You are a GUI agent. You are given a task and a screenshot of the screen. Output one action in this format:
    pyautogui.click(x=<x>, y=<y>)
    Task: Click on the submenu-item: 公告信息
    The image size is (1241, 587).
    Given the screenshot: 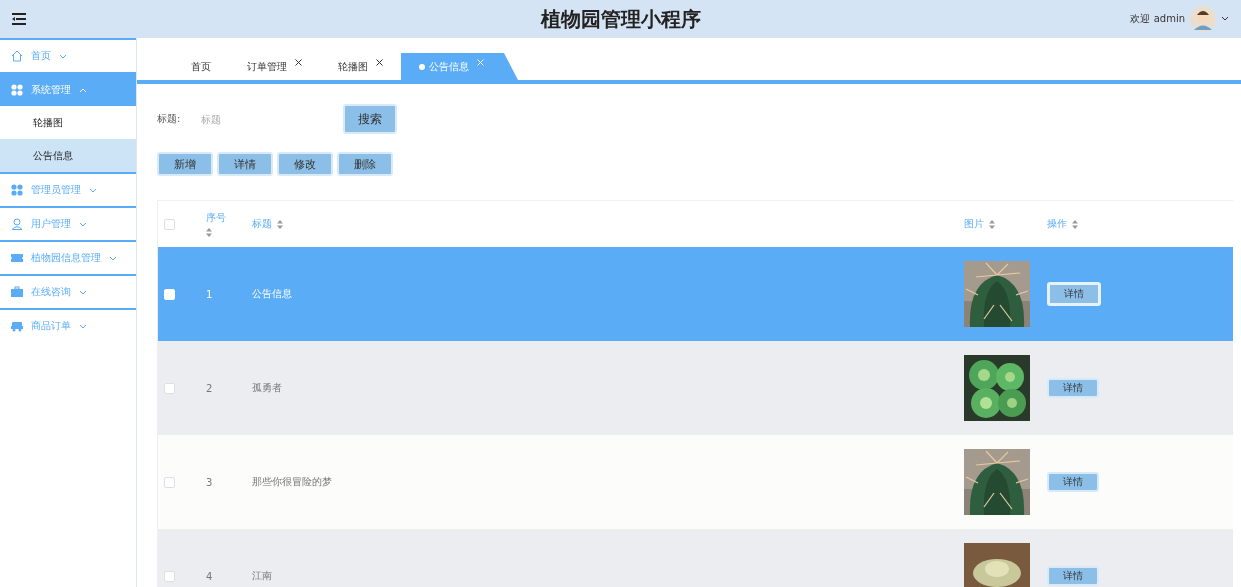 What is the action you would take?
    pyautogui.click(x=68, y=155)
    